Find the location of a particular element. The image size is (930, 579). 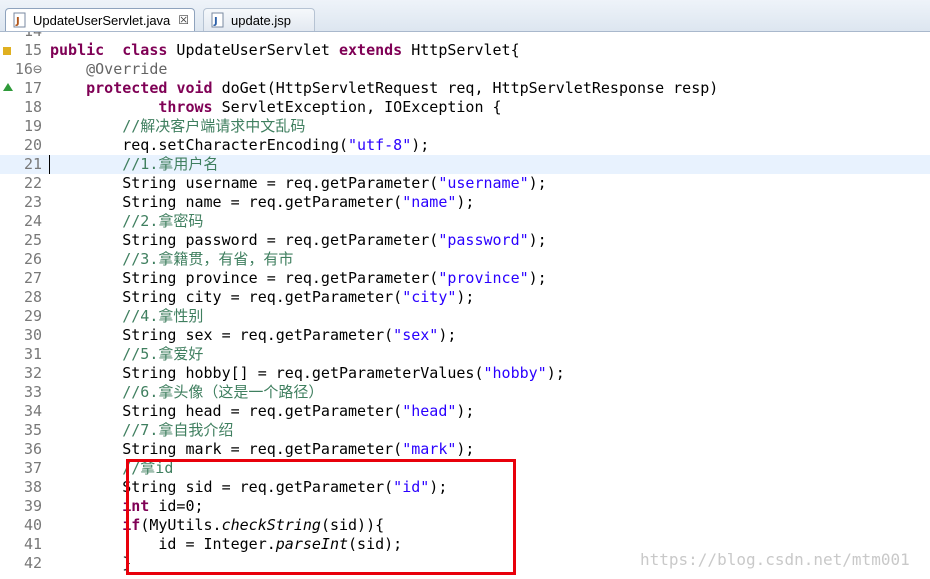

code-line: 30 String sex = req.getParameter("sex"); is located at coordinates (465, 335).